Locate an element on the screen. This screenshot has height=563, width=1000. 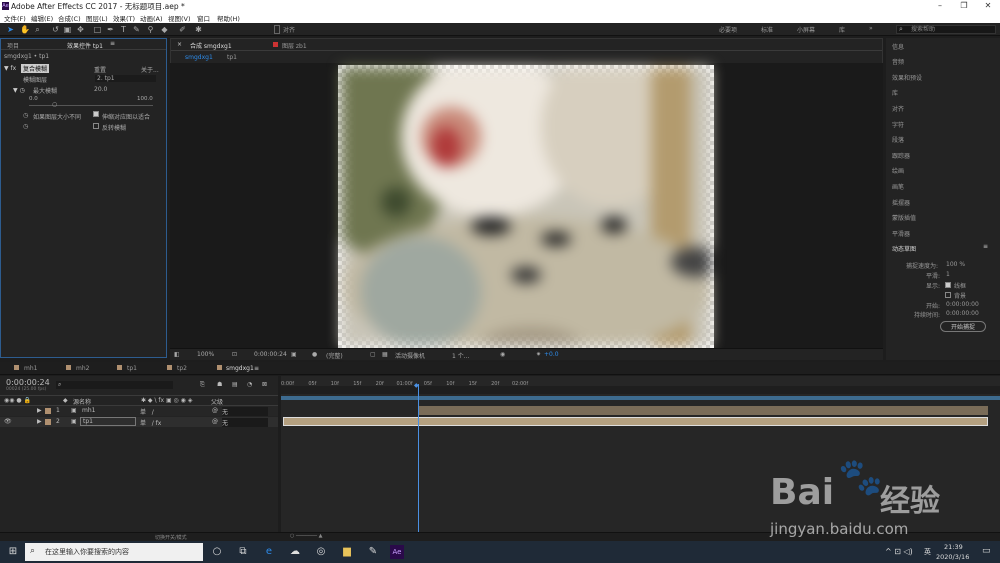
panel-wiggler: 摇摆器 is located at coordinates (901, 202).